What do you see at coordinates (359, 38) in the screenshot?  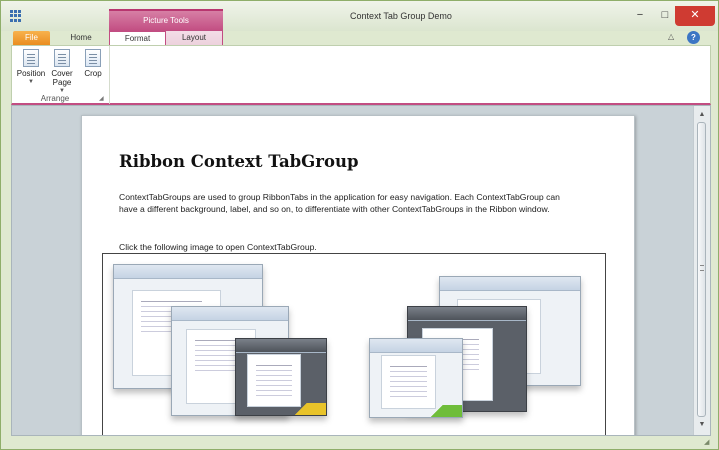 I see `ribbon-tab-row: File Home Format Layout` at bounding box center [359, 38].